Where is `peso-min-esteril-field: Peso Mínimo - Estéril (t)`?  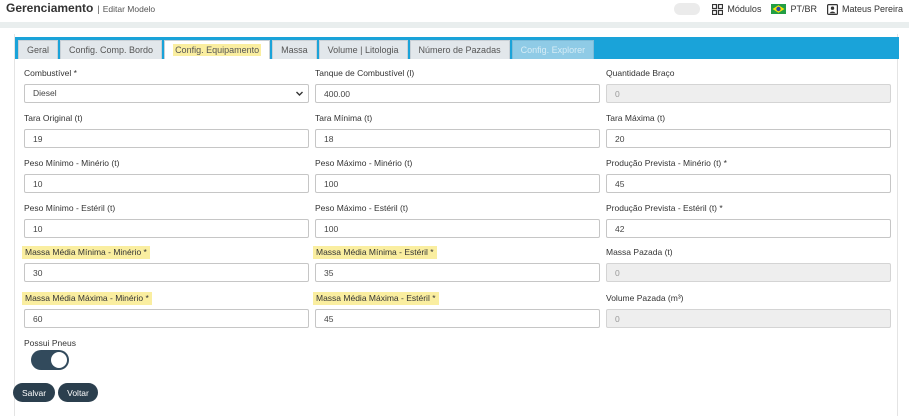
peso-min-esteril-field: Peso Mínimo - Estéril (t) is located at coordinates (166, 220).